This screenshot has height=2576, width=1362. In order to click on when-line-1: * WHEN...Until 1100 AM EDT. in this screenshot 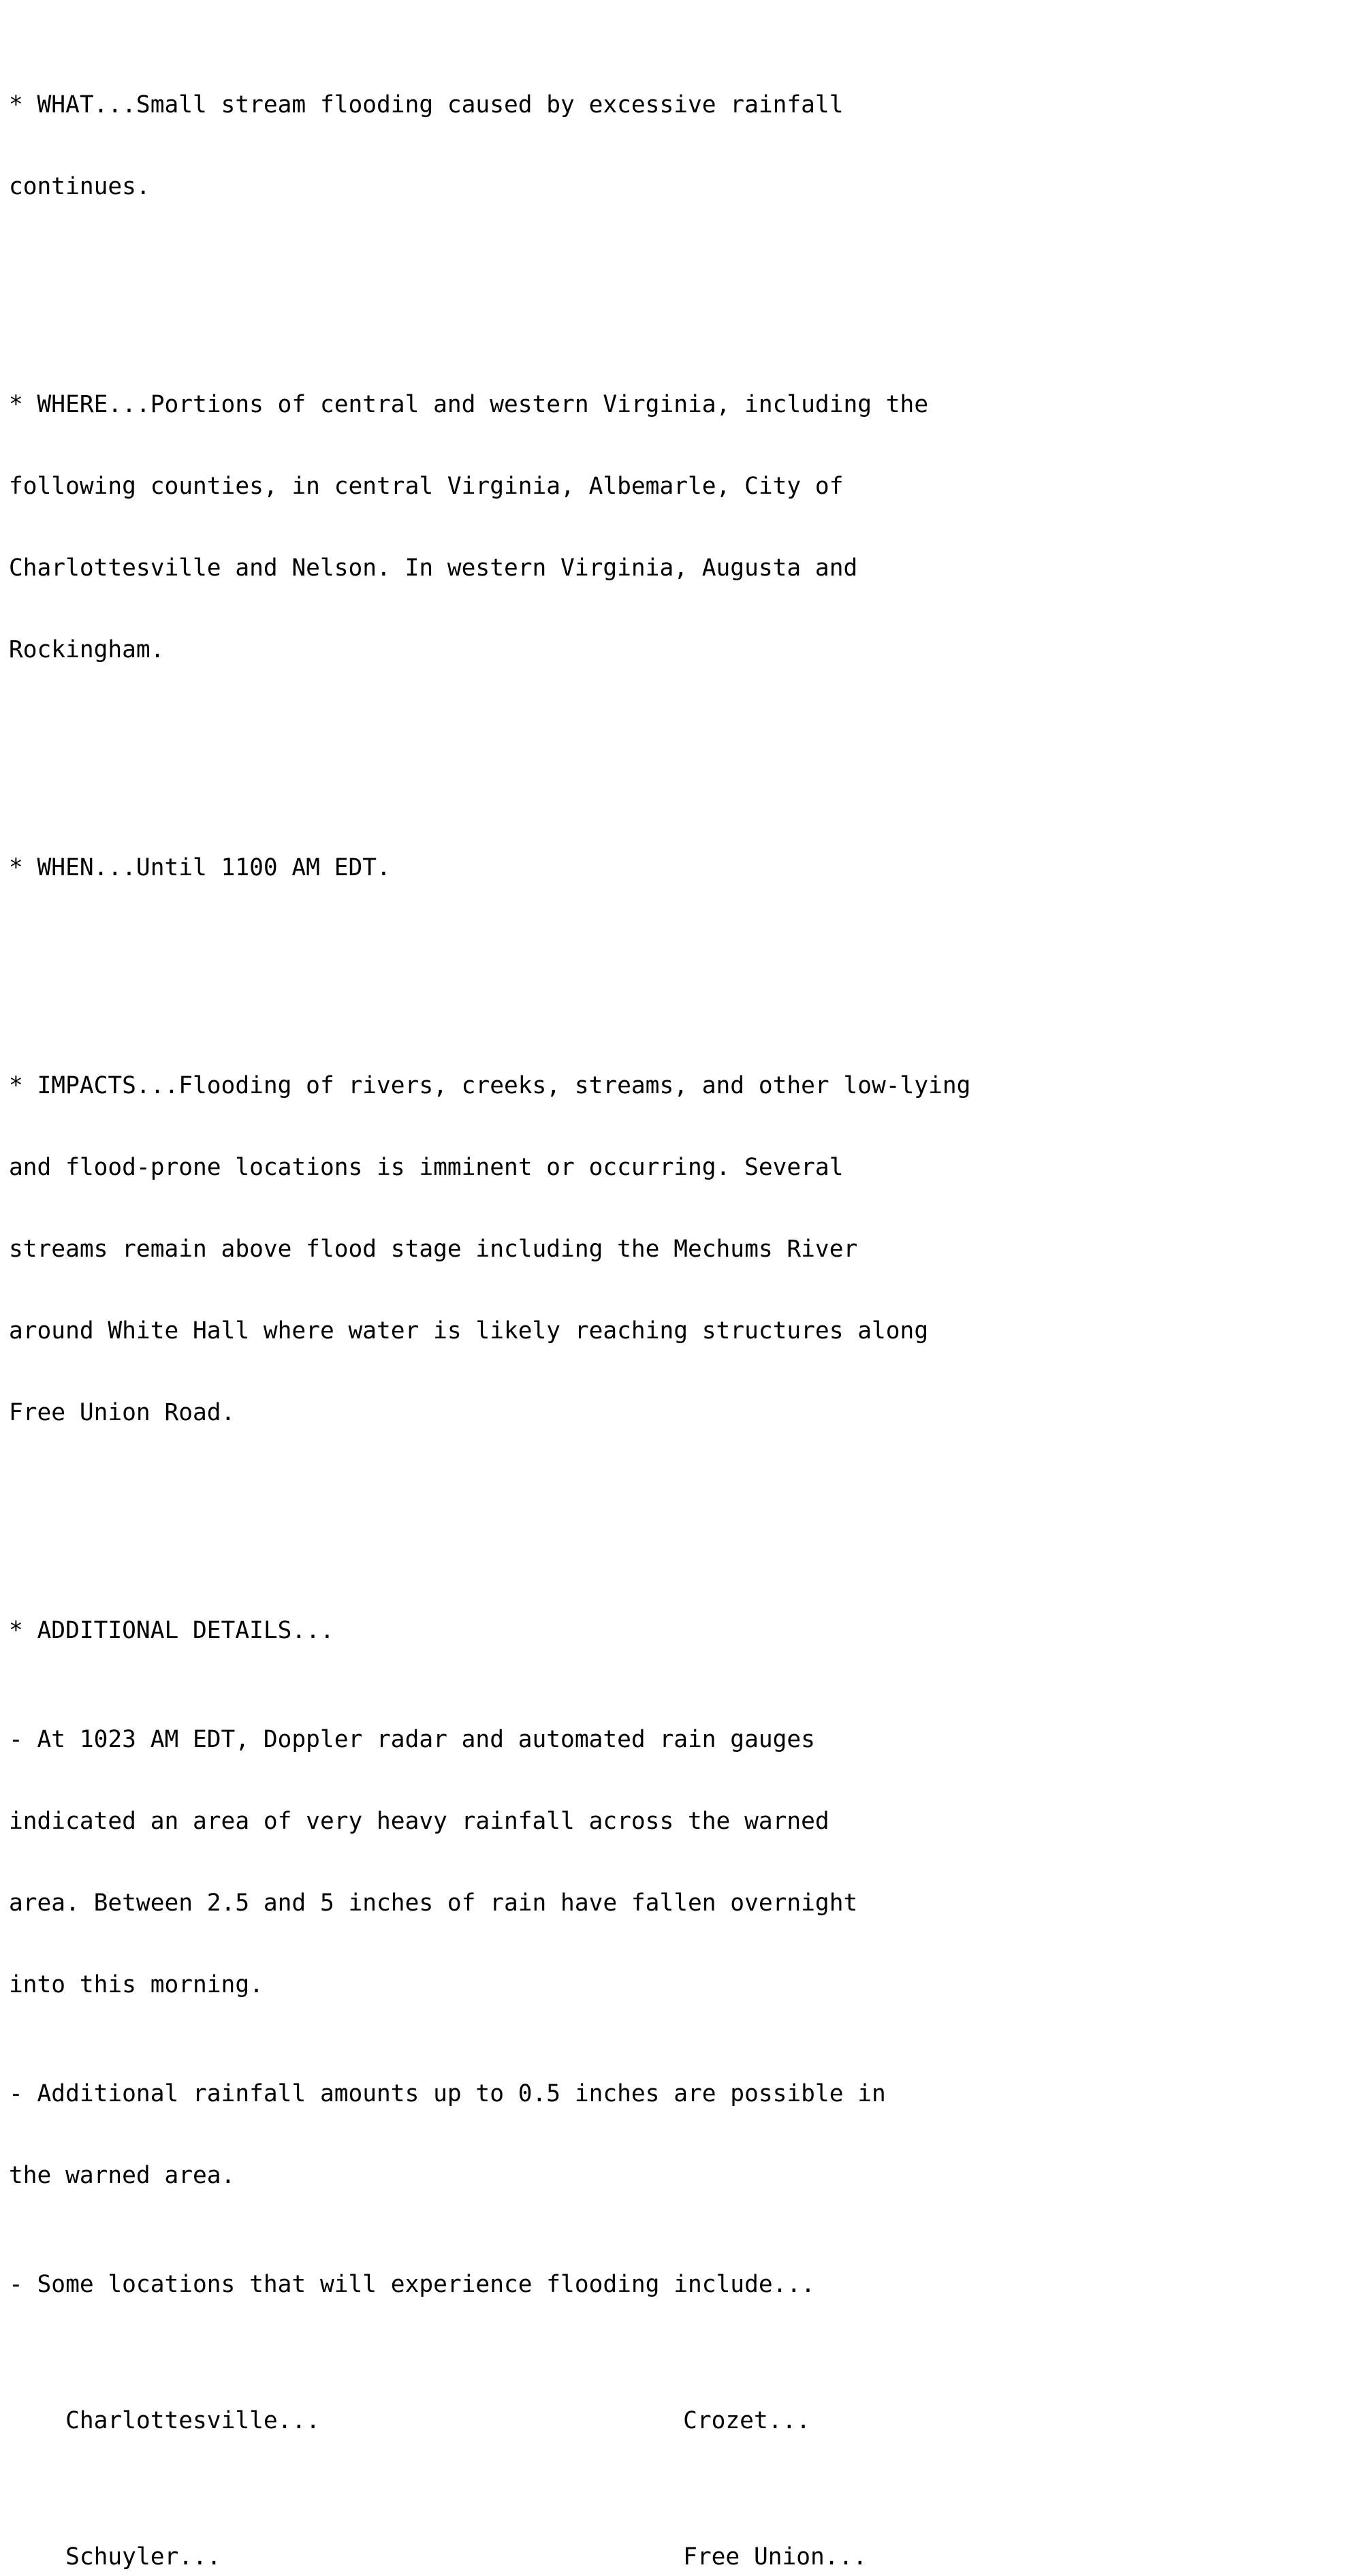, I will do `click(200, 867)`.